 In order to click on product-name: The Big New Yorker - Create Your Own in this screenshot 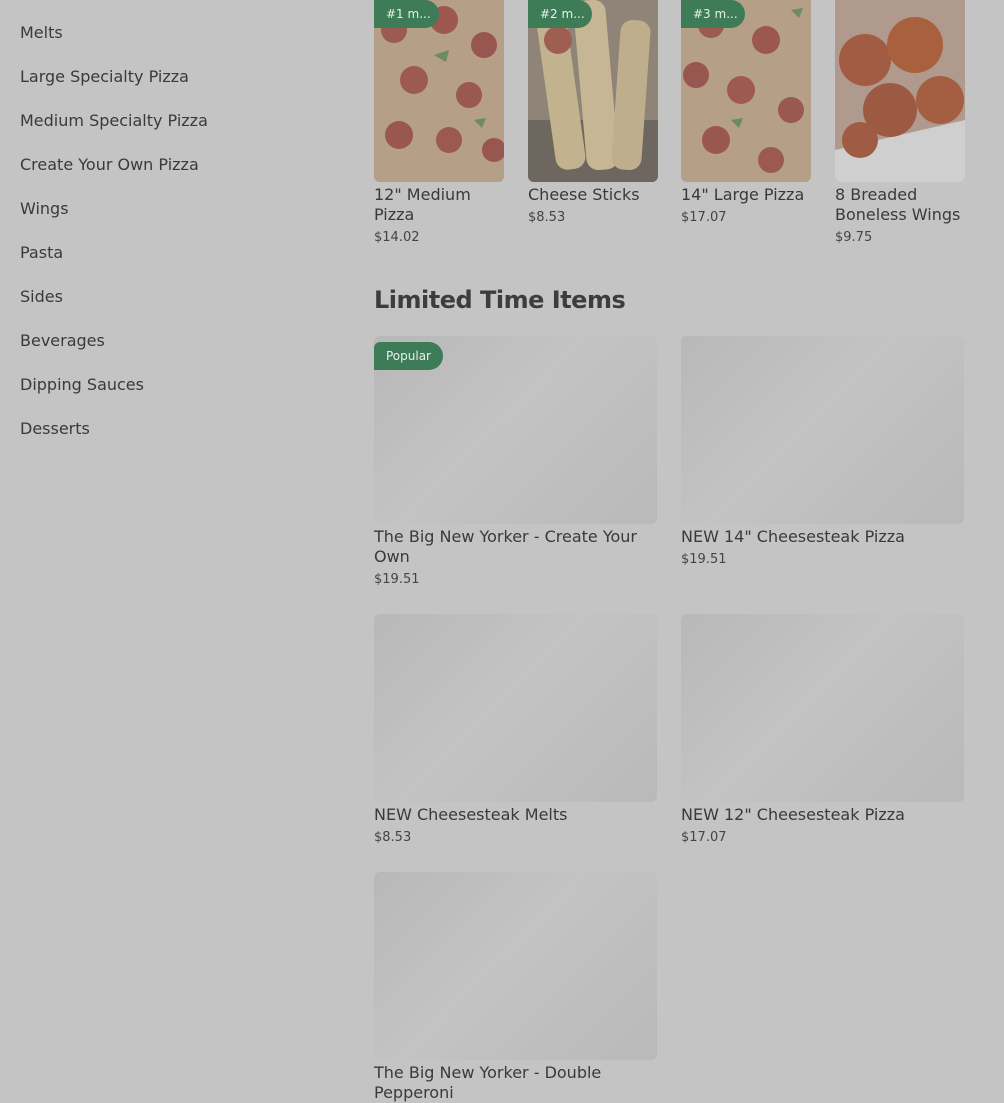, I will do `click(505, 546)`.